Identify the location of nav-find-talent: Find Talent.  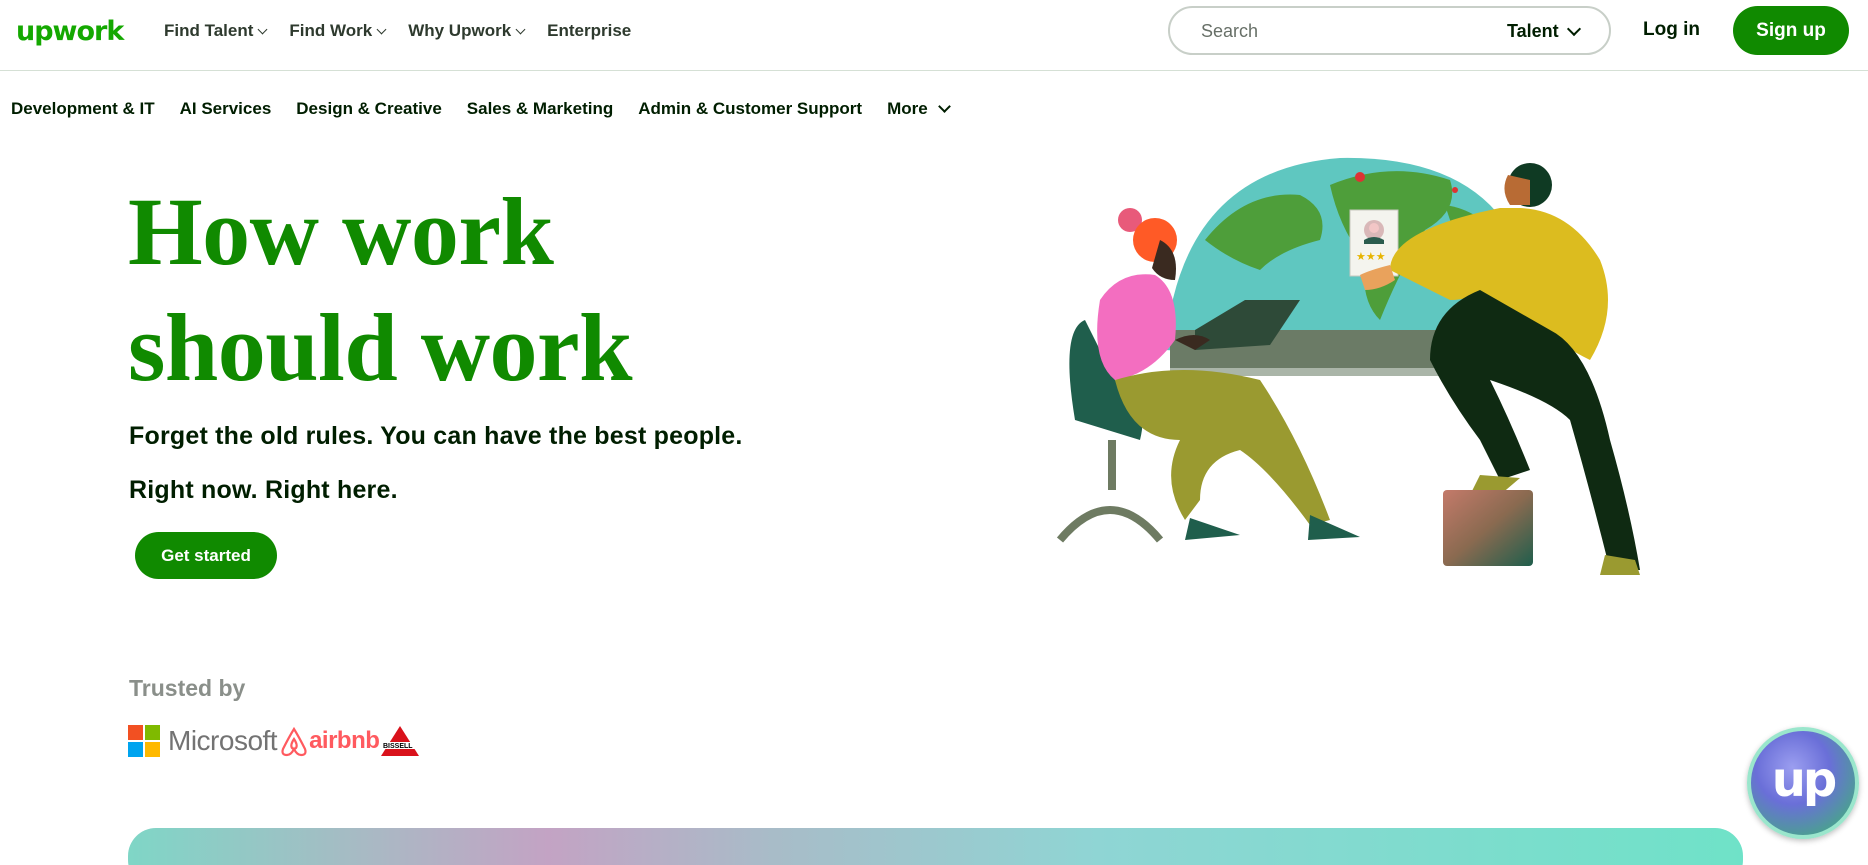
(216, 31).